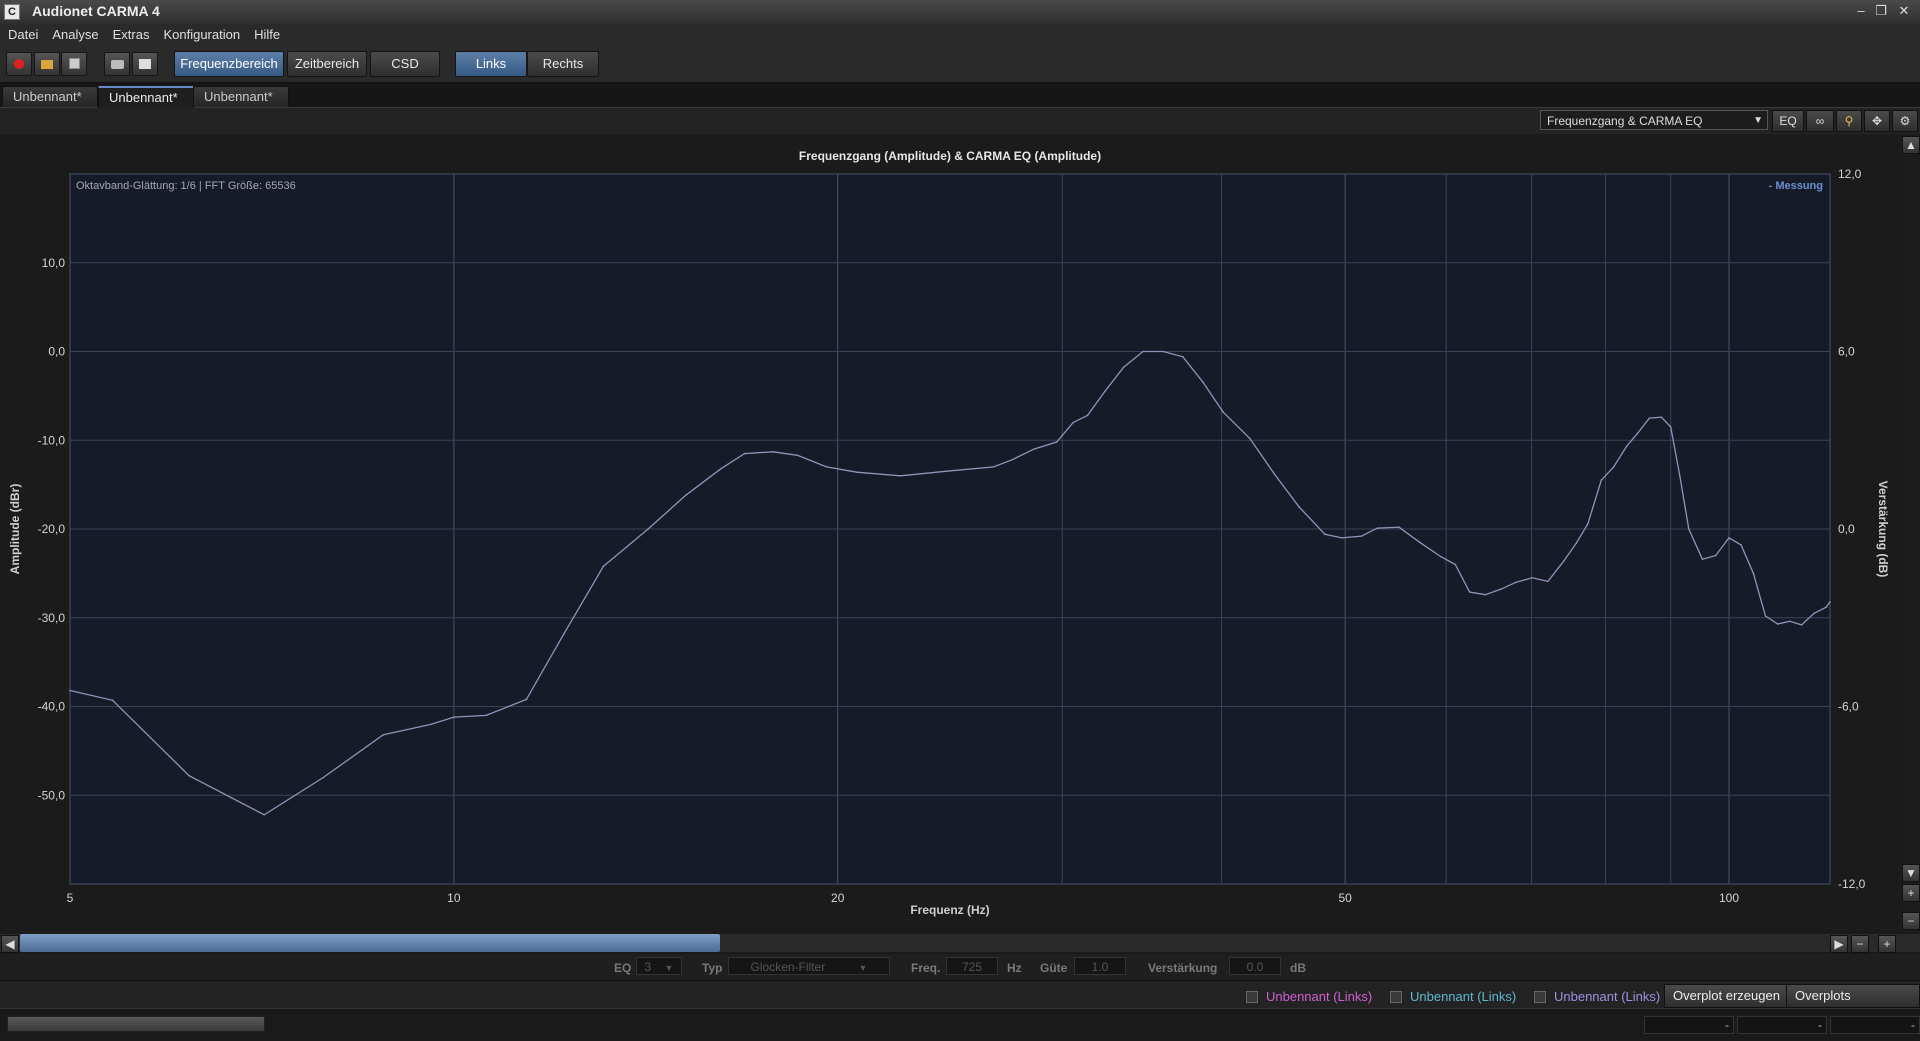 The image size is (1920, 1041). I want to click on status-field: -, so click(1875, 1025).